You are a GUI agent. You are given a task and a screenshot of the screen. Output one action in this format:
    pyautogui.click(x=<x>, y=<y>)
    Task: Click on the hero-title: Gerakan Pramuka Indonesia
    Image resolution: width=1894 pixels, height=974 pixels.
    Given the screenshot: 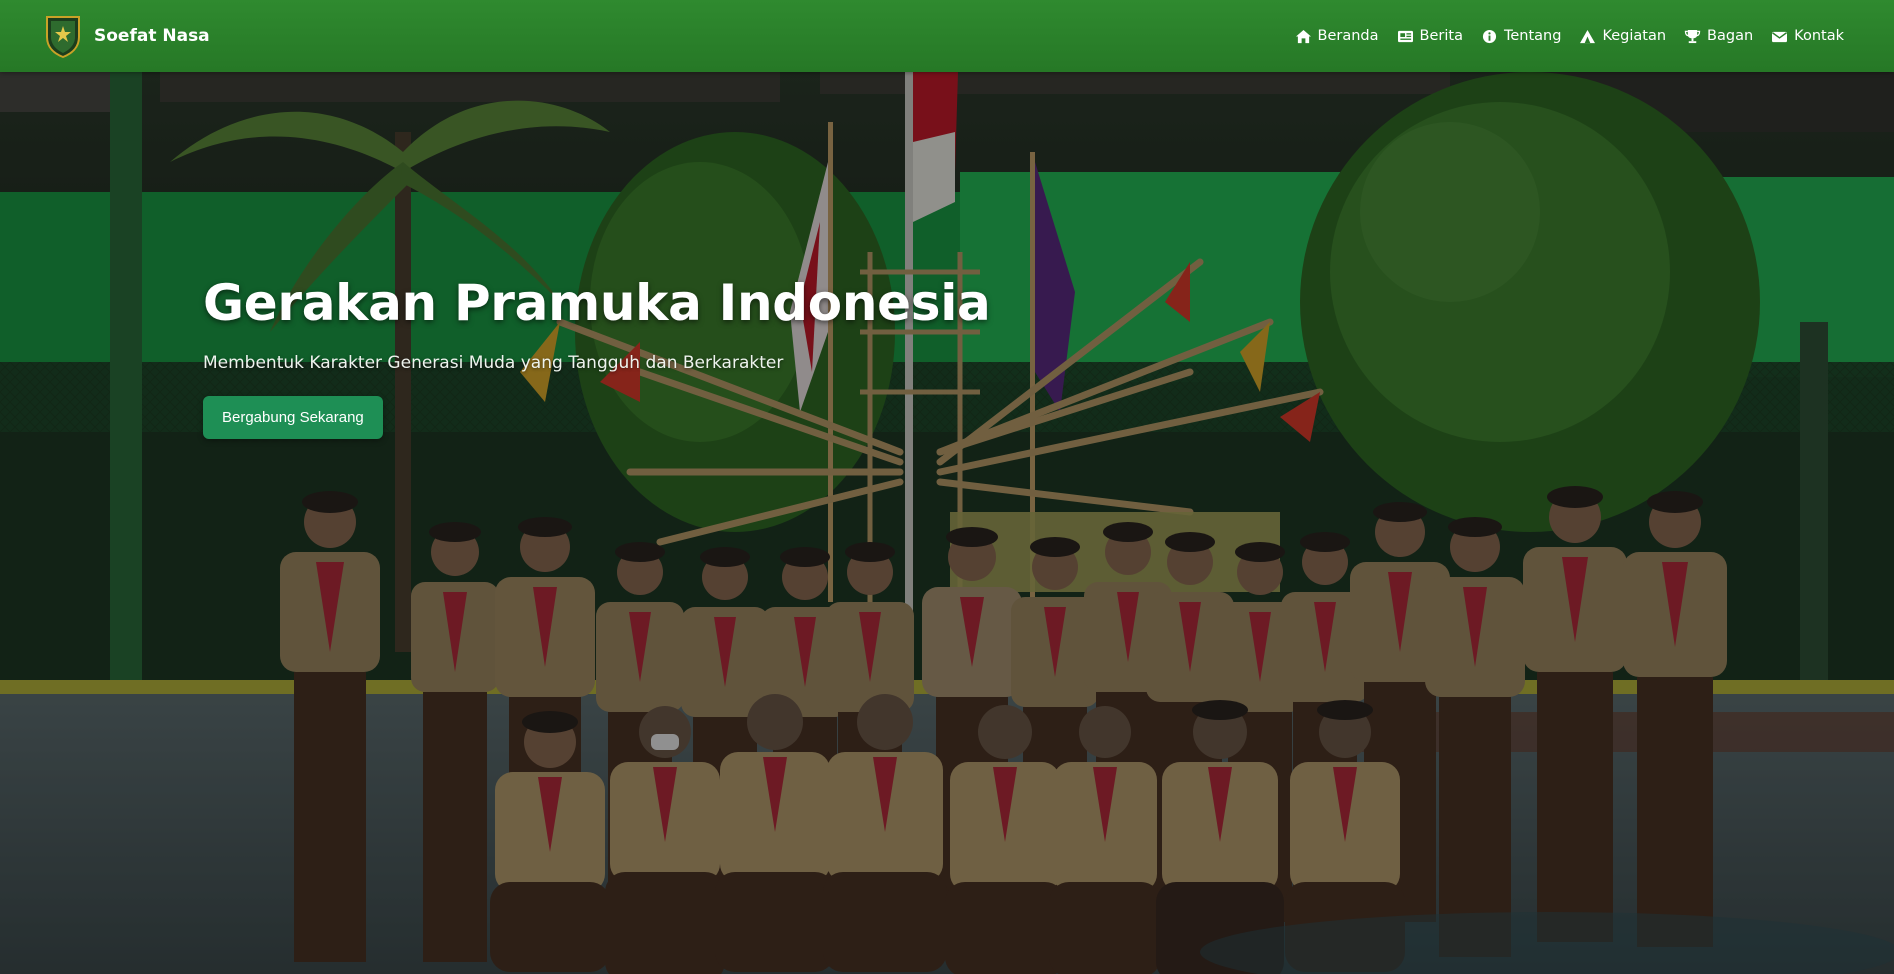 What is the action you would take?
    pyautogui.click(x=597, y=303)
    